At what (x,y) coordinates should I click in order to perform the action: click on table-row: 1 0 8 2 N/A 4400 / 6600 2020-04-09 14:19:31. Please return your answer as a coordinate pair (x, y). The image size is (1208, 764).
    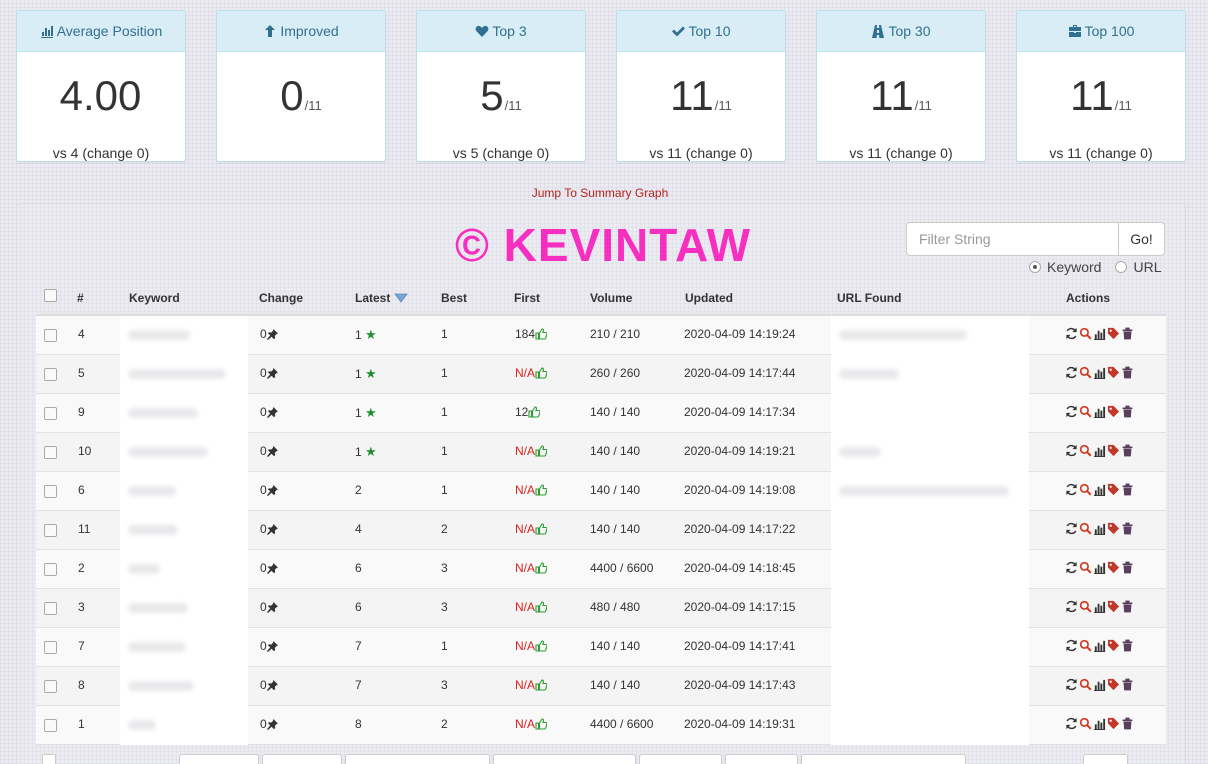
    Looking at the image, I should click on (601, 725).